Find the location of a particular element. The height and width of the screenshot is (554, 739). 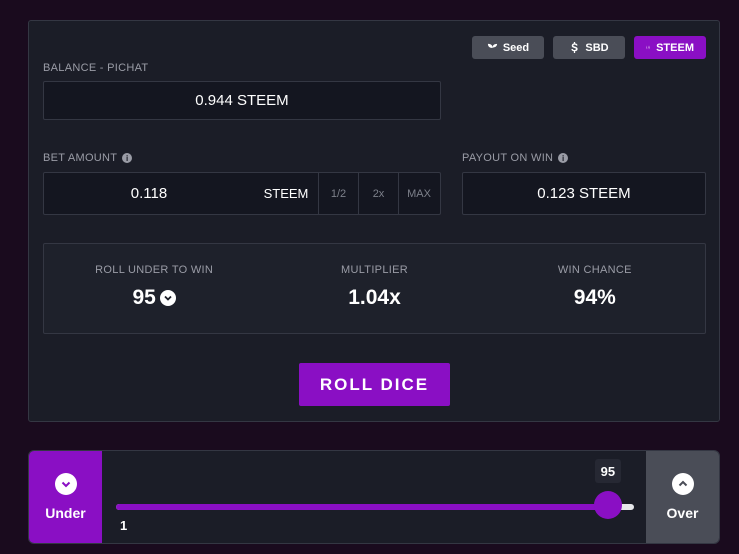

roll-under-value: 95 is located at coordinates (154, 298).